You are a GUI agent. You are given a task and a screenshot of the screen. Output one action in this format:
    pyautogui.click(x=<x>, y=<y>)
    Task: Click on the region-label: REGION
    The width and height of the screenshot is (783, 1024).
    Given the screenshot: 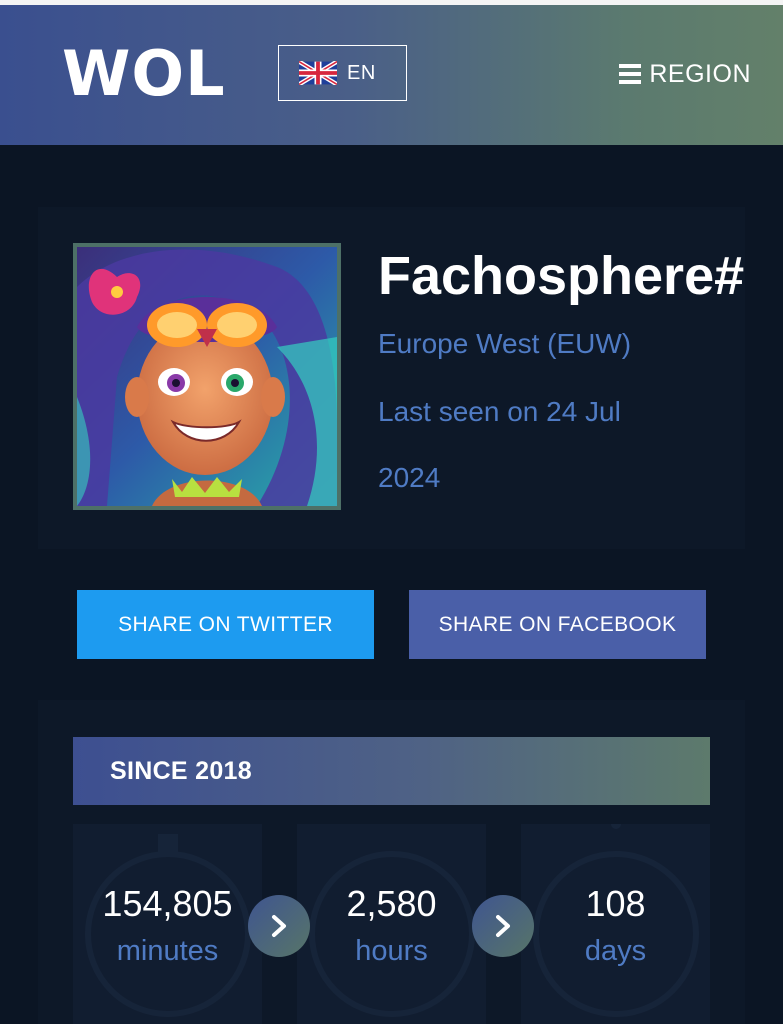 What is the action you would take?
    pyautogui.click(x=700, y=73)
    